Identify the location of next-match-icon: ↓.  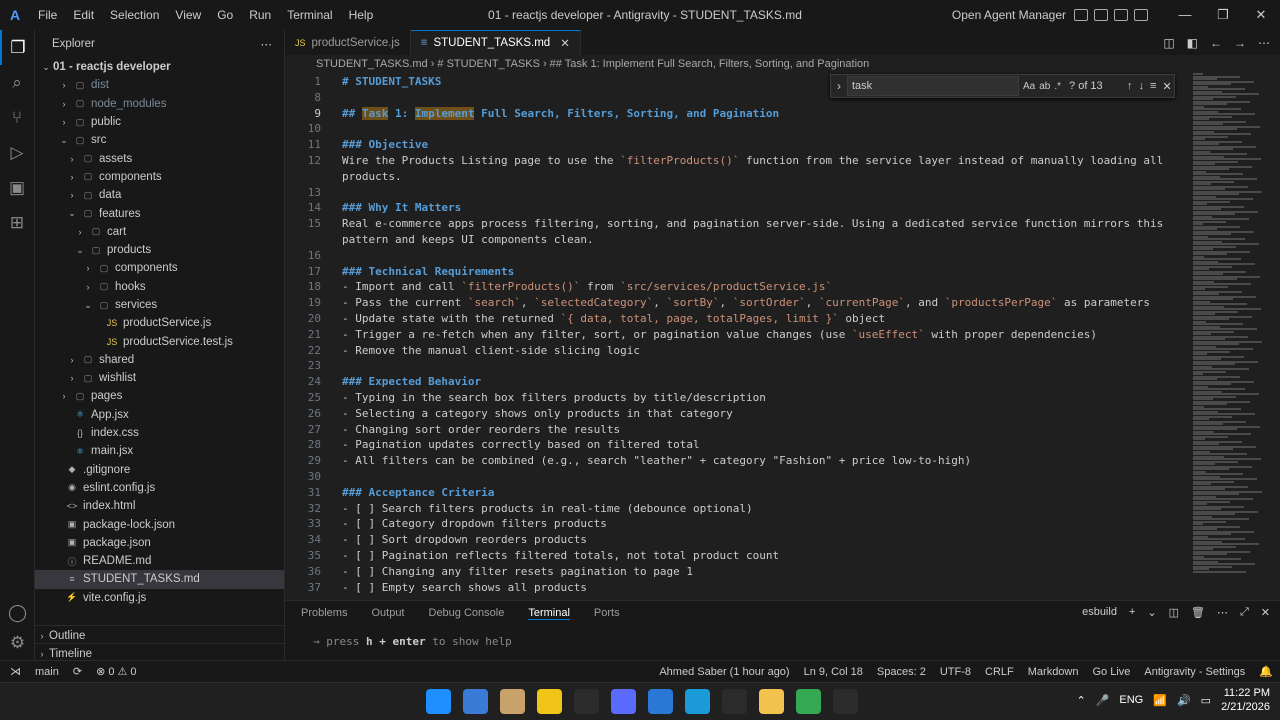
(1142, 86).